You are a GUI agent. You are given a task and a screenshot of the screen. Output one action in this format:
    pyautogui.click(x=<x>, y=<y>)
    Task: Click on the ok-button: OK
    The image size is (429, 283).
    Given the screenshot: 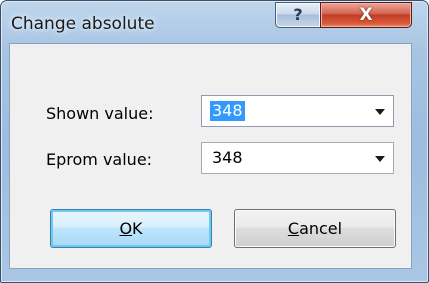 What is the action you would take?
    pyautogui.click(x=131, y=228)
    